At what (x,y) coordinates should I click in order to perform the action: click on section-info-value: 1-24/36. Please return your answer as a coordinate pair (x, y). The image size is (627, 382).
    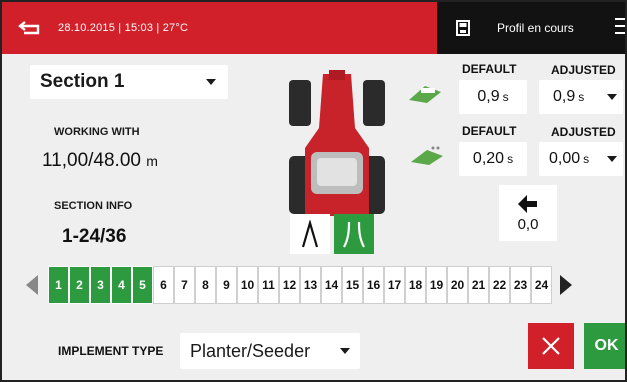
    Looking at the image, I should click on (94, 236).